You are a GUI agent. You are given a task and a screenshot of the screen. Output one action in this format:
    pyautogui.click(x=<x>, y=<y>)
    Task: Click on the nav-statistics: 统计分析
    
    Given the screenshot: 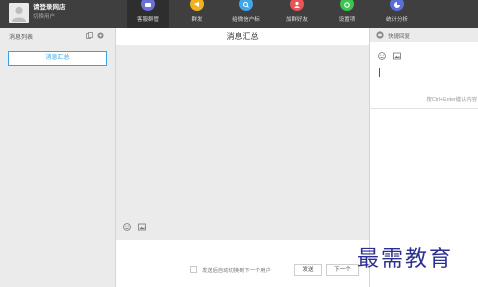 What is the action you would take?
    pyautogui.click(x=397, y=14)
    